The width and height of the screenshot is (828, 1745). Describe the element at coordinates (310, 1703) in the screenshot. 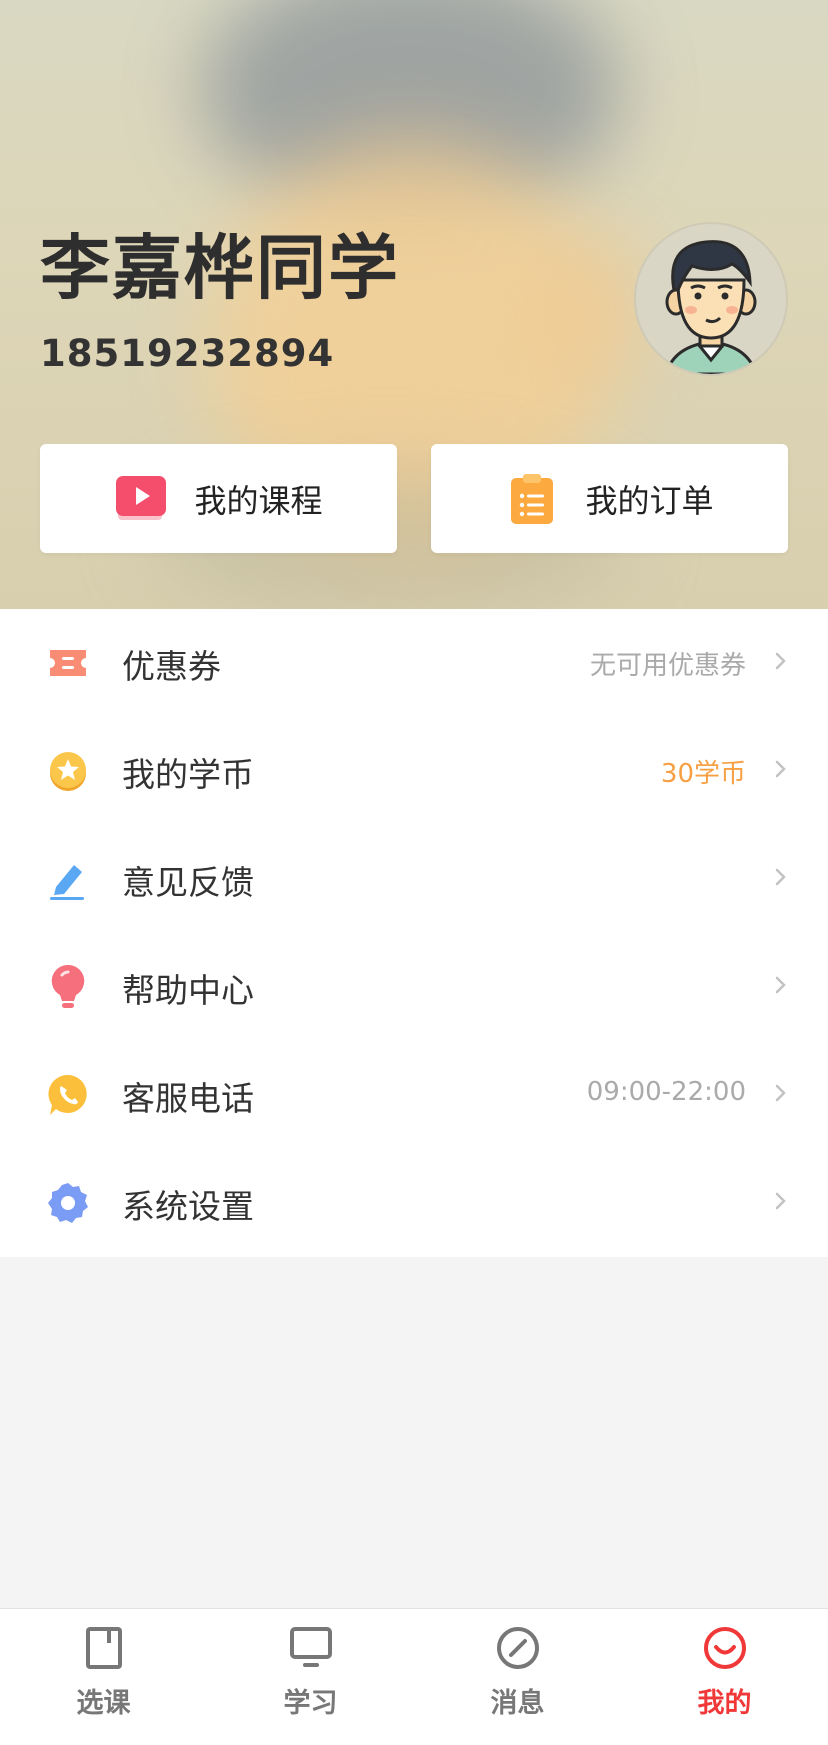

I see `tab-label: 学习` at that location.